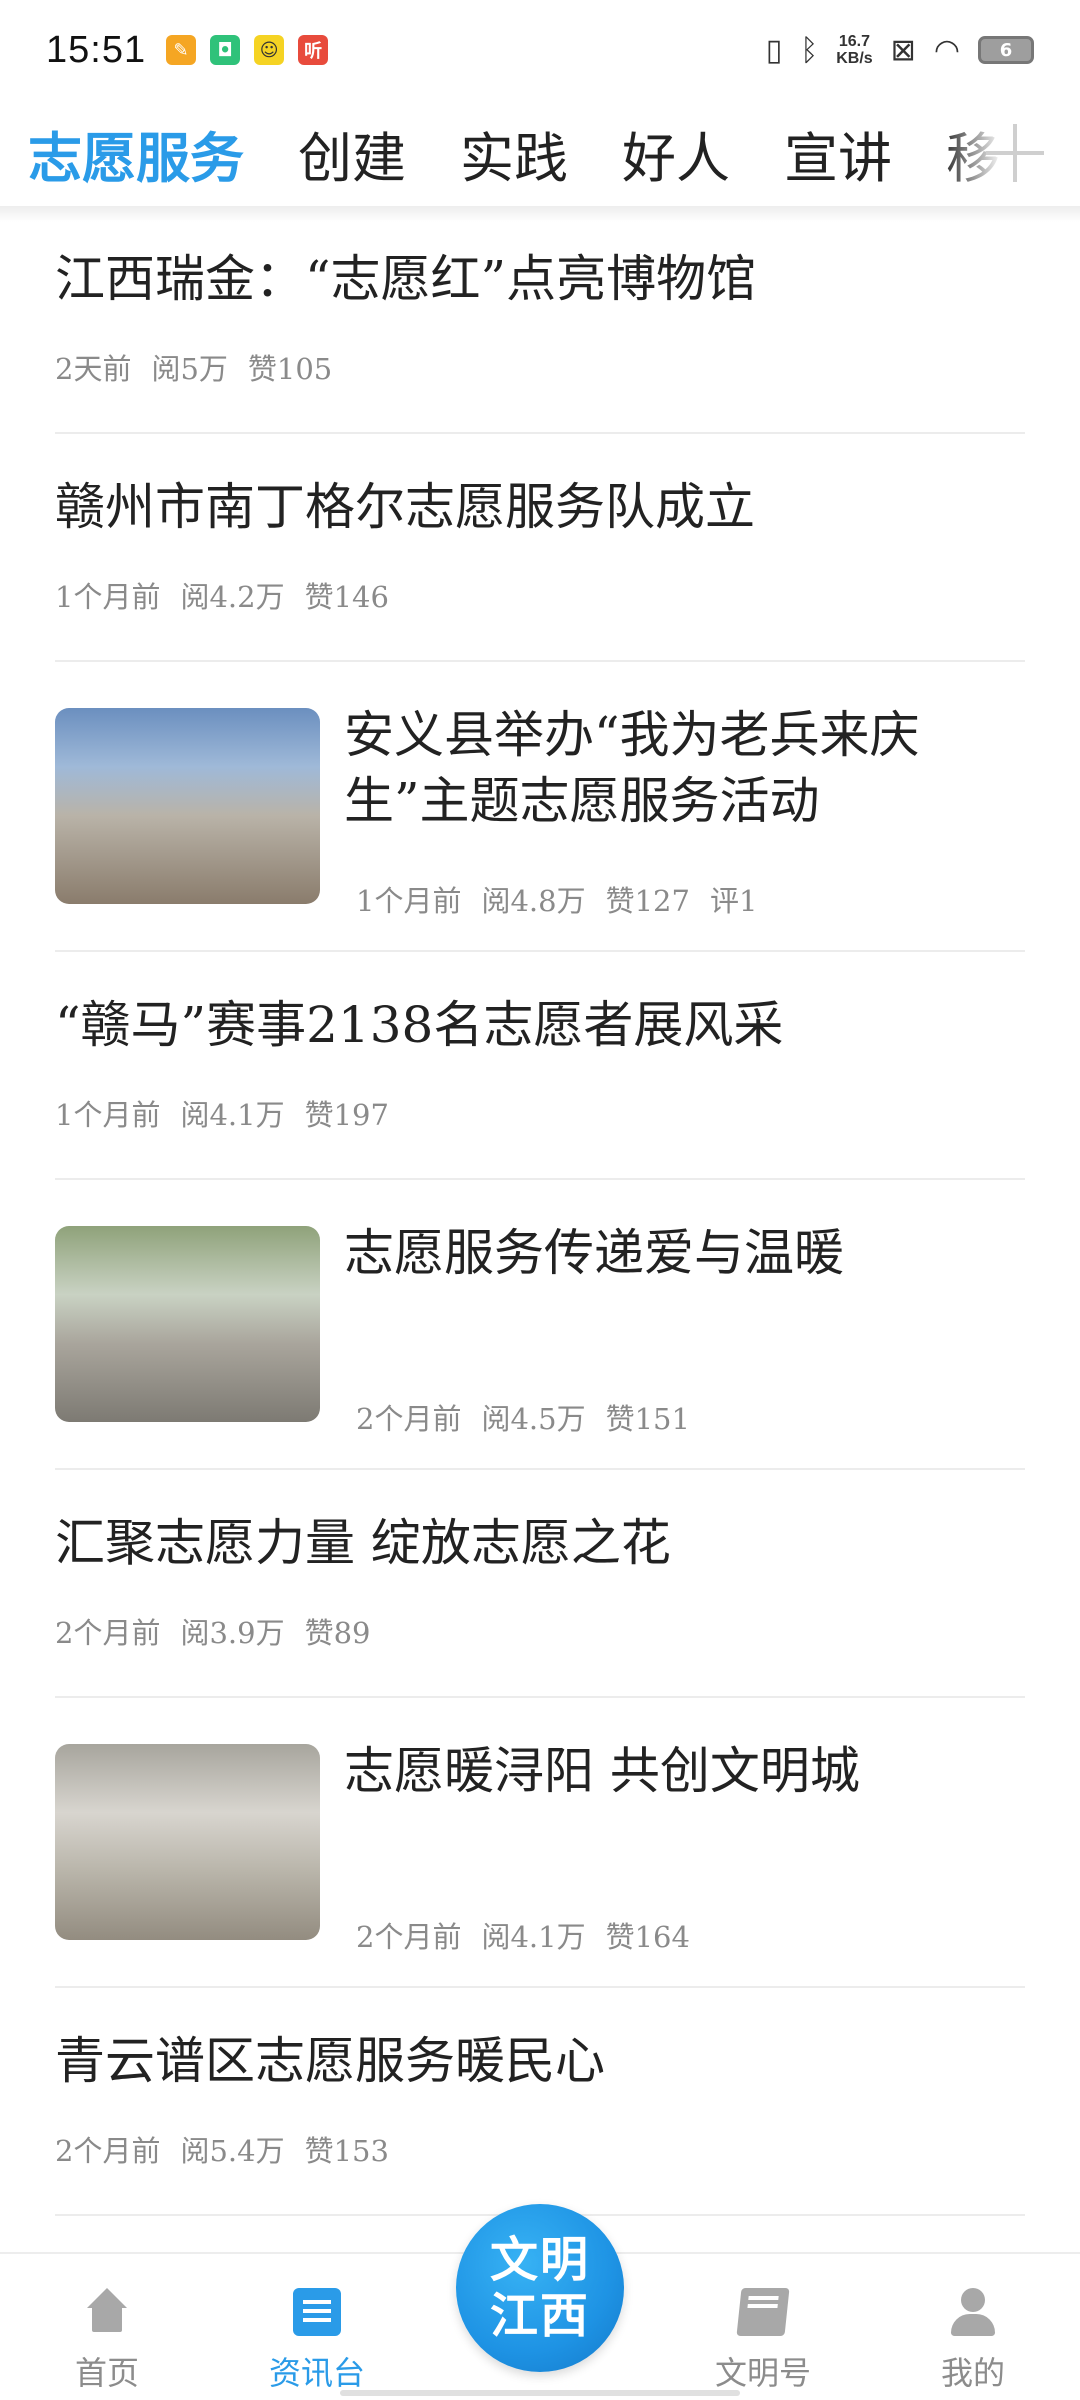  I want to click on wifi-icon: ◠, so click(946, 50).